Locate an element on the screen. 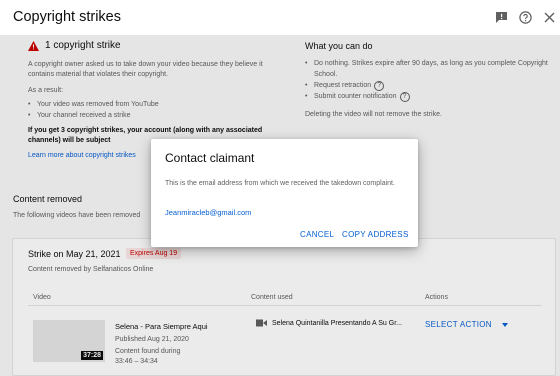 This screenshot has width=560, height=376. cancel-button: CANCEL is located at coordinates (317, 234).